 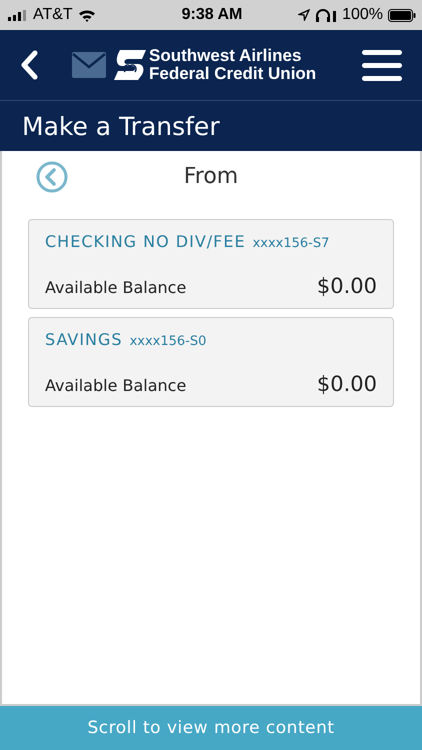 I want to click on logo-text: Federal Credit Union, so click(x=232, y=74).